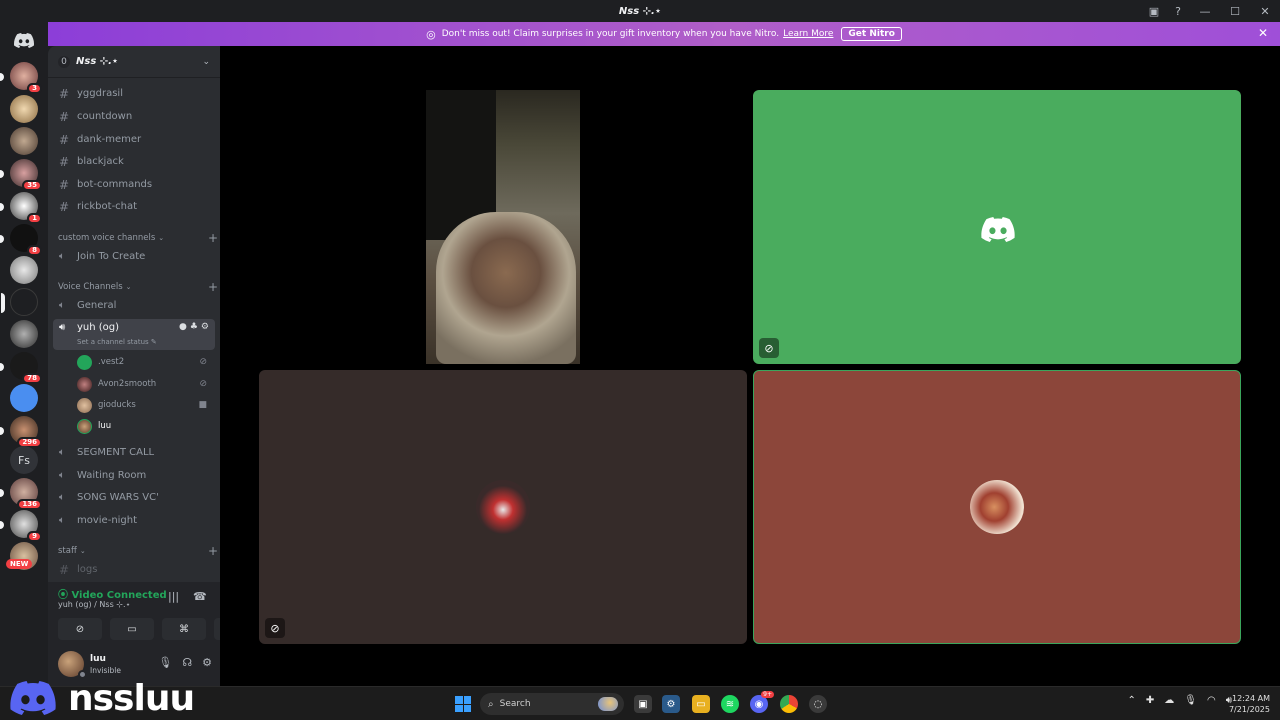 The width and height of the screenshot is (1280, 720). I want to click on channel-status: Set a channel status ✎, so click(117, 342).